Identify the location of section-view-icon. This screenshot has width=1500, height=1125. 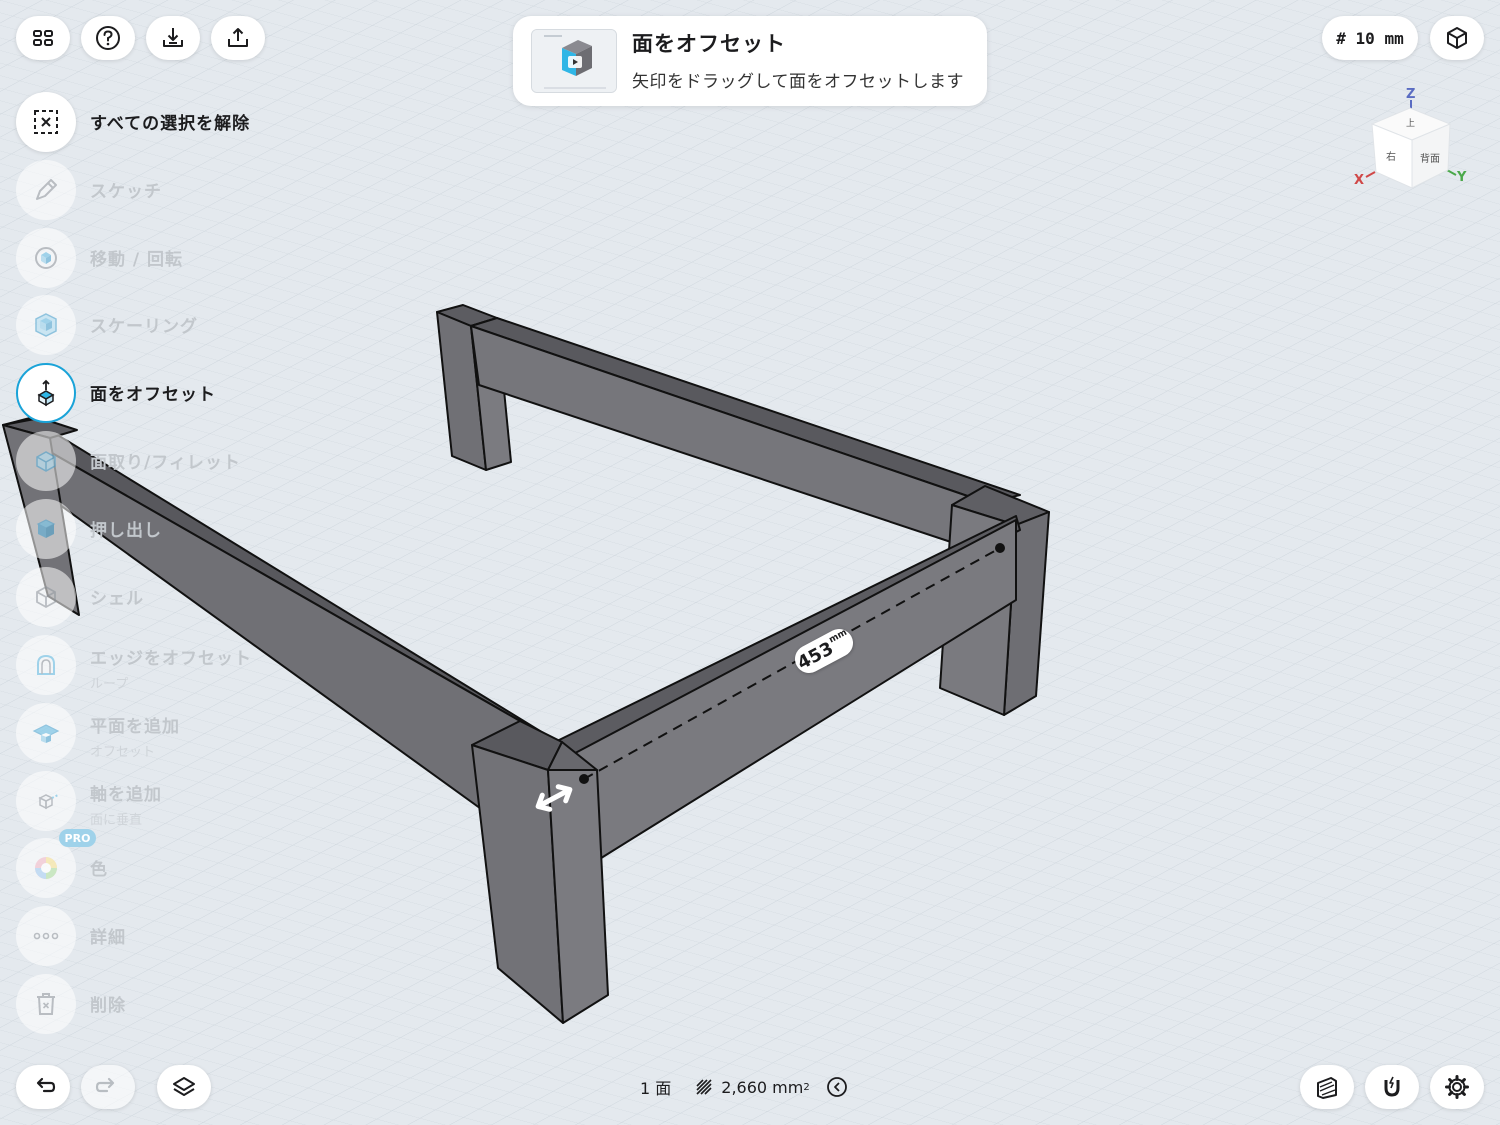
(1327, 1088).